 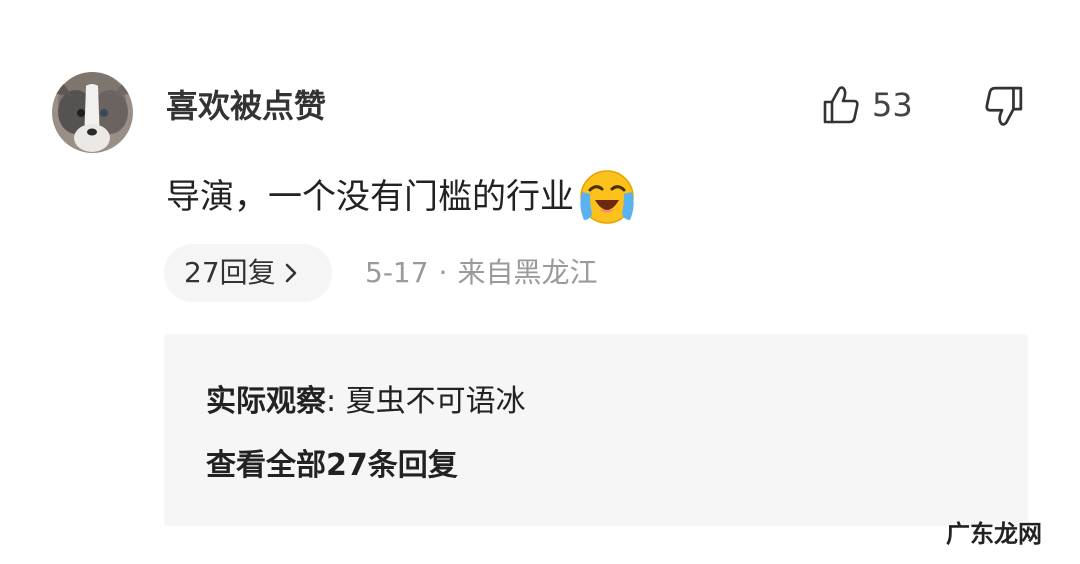 I want to click on dog-avatar-image, so click(x=92, y=112).